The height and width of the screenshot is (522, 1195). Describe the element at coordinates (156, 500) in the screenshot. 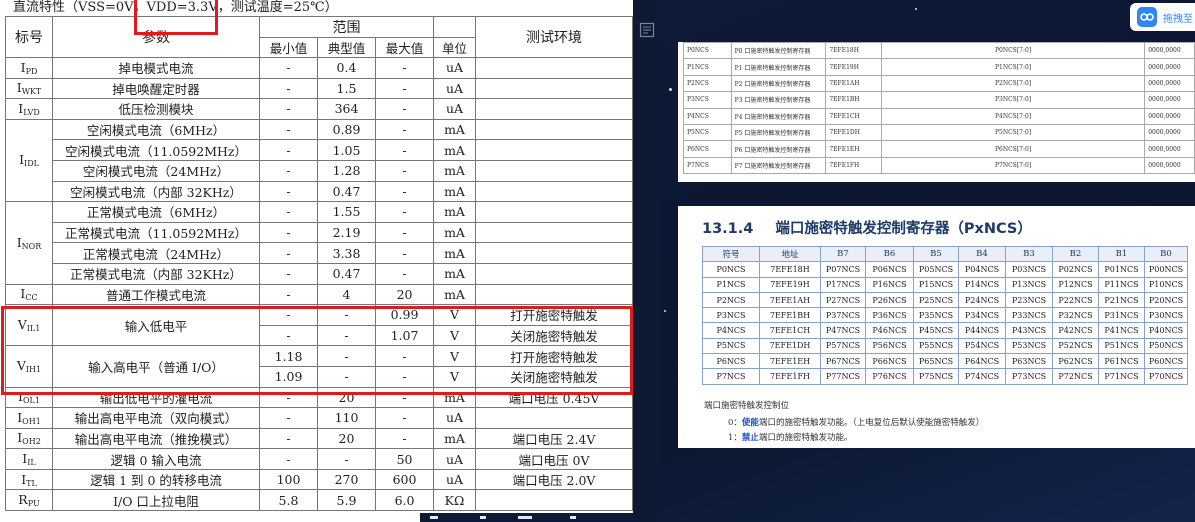

I see `param-cell: I/O 口上拉电阻` at that location.